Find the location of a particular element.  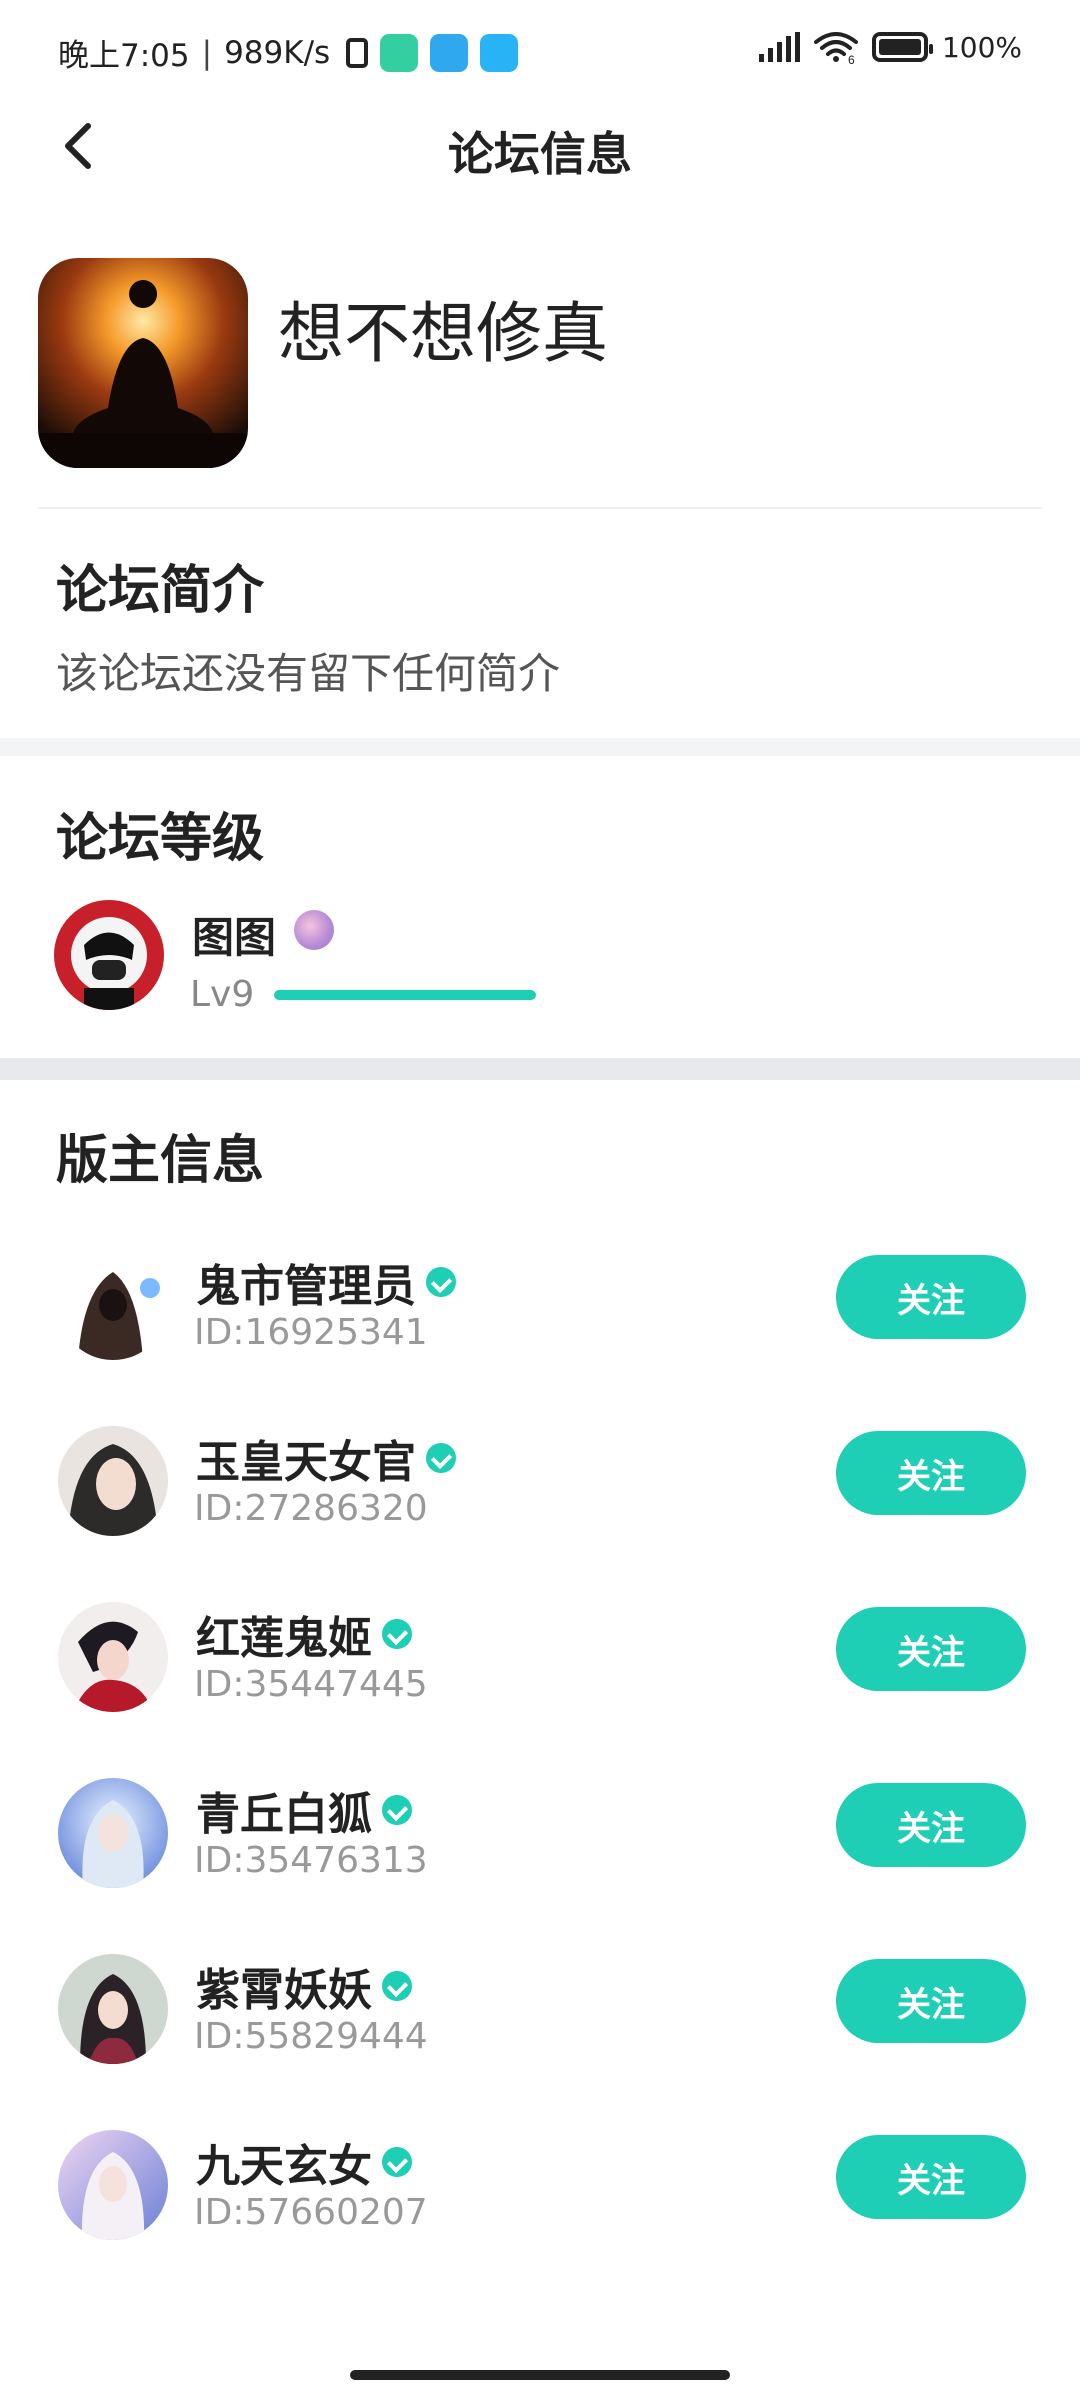

level-label: Lv9 is located at coordinates (222, 994).